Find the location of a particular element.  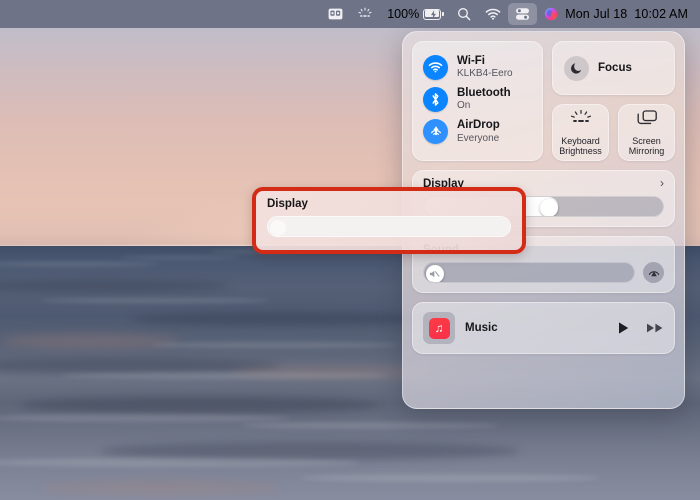

airdrop-title: AirDrop is located at coordinates (478, 124).